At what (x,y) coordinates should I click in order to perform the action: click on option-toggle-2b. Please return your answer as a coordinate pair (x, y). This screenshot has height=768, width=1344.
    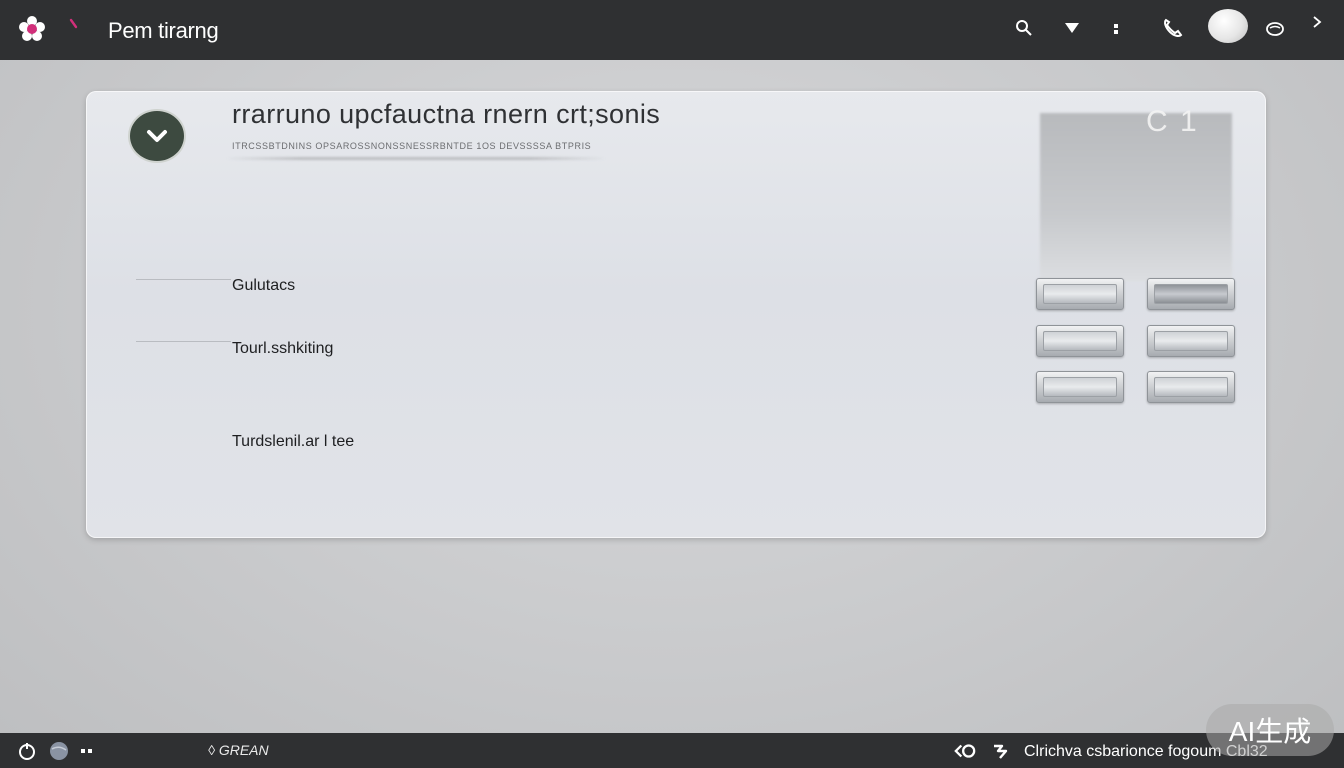
    Looking at the image, I should click on (1191, 341).